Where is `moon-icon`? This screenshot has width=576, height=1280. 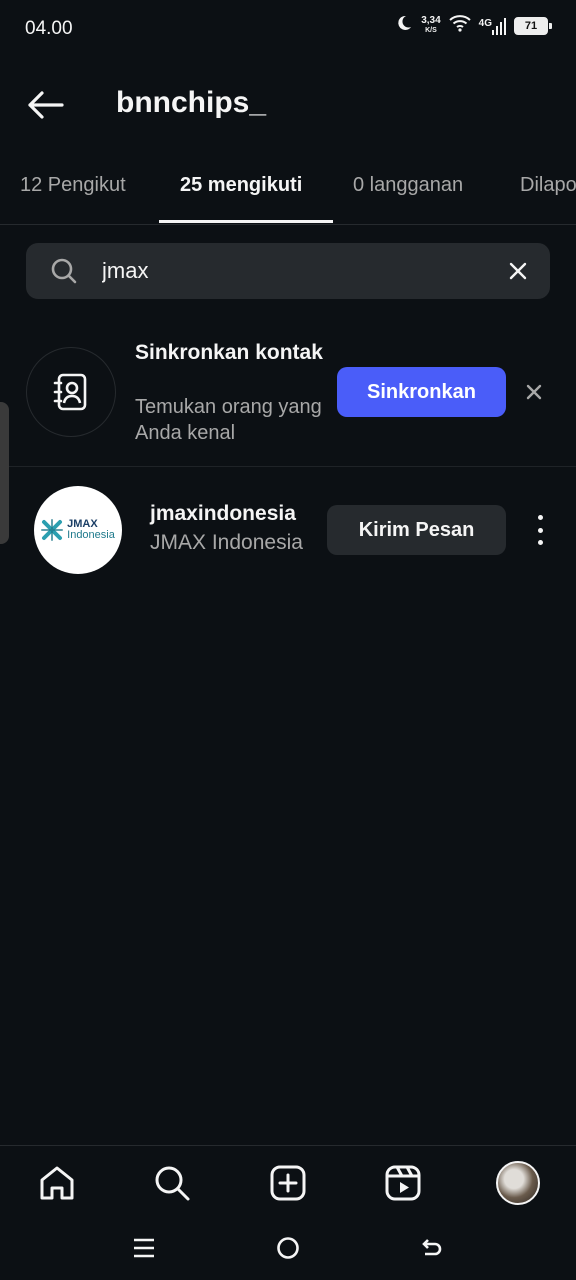
moon-icon is located at coordinates (404, 25).